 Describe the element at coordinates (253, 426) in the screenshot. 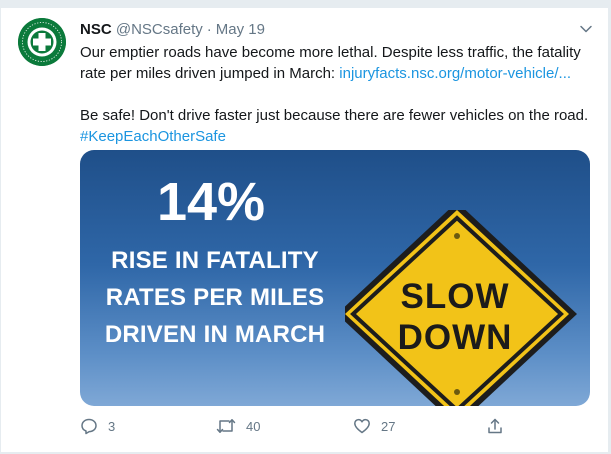

I see `retweet-count: 40` at that location.